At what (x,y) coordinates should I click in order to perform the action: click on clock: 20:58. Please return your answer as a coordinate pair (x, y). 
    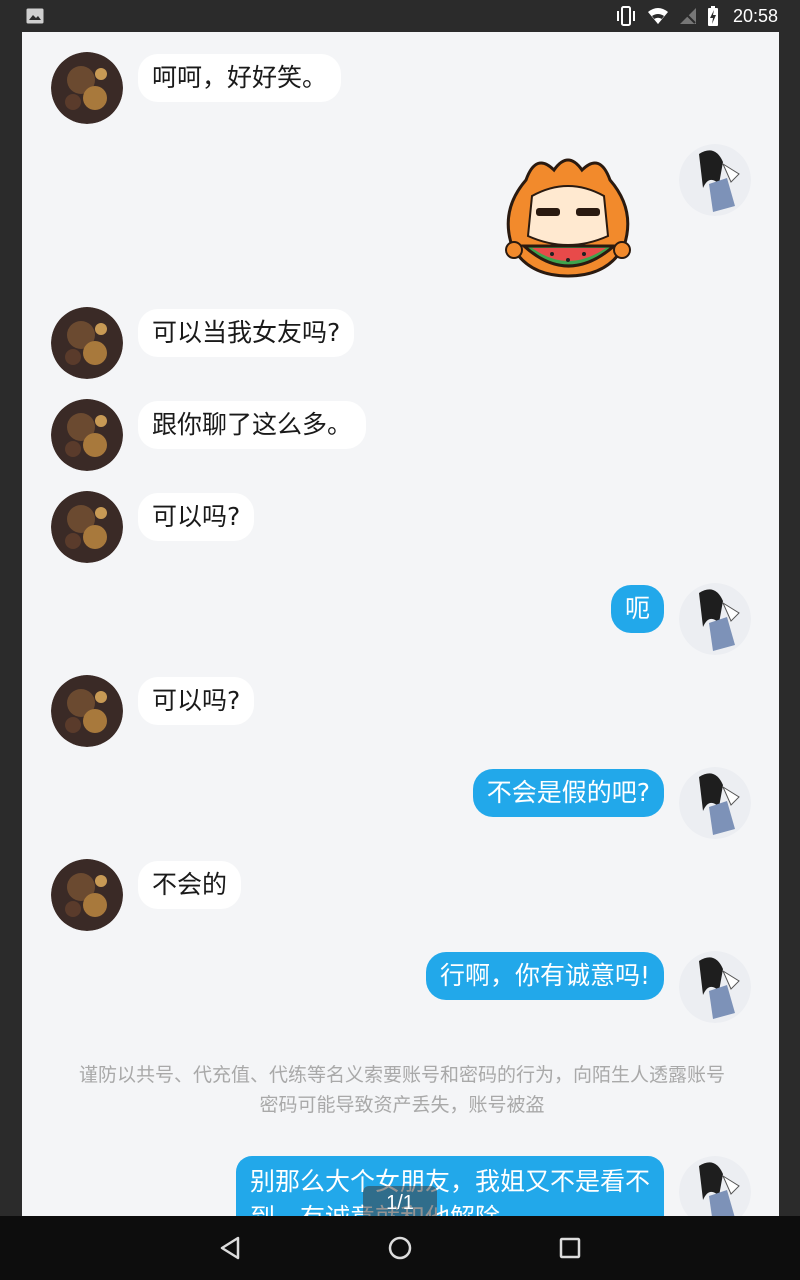
    Looking at the image, I should click on (755, 15).